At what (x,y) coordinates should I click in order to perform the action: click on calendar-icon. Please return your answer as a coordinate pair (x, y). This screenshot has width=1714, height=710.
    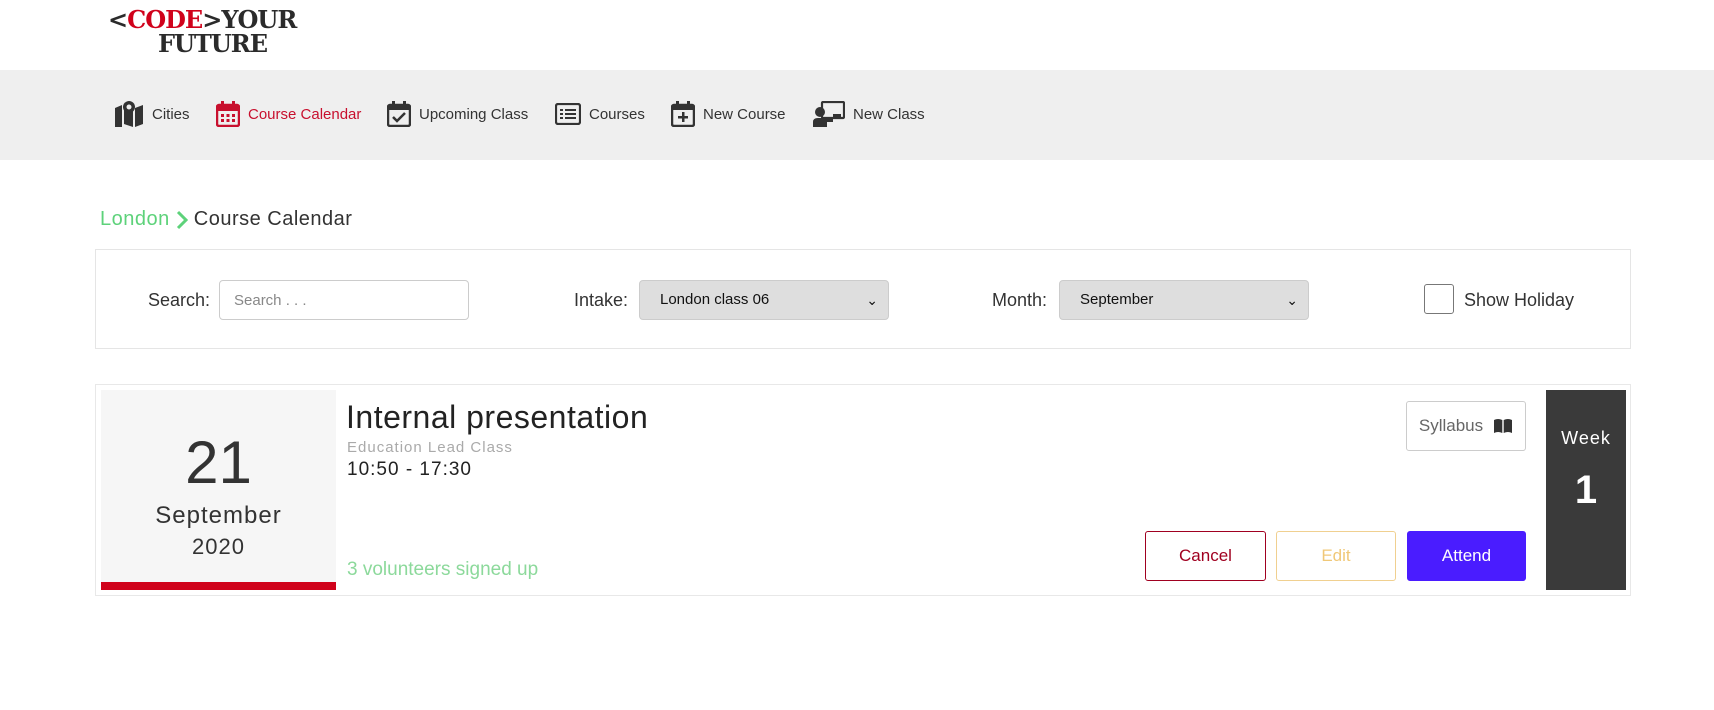
    Looking at the image, I should click on (228, 114).